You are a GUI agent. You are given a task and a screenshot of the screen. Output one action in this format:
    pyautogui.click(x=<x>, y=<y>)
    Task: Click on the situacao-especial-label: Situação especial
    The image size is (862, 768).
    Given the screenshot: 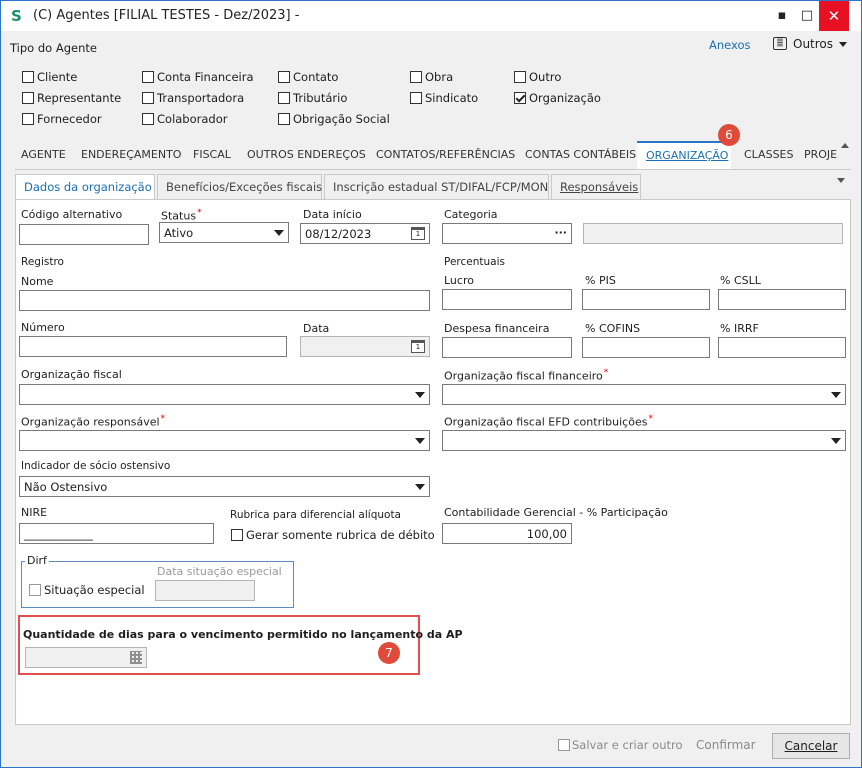 What is the action you would take?
    pyautogui.click(x=94, y=590)
    